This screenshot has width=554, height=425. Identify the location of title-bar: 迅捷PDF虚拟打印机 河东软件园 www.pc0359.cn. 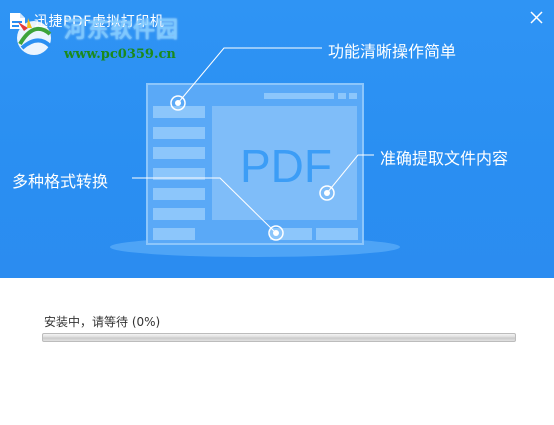
(277, 31).